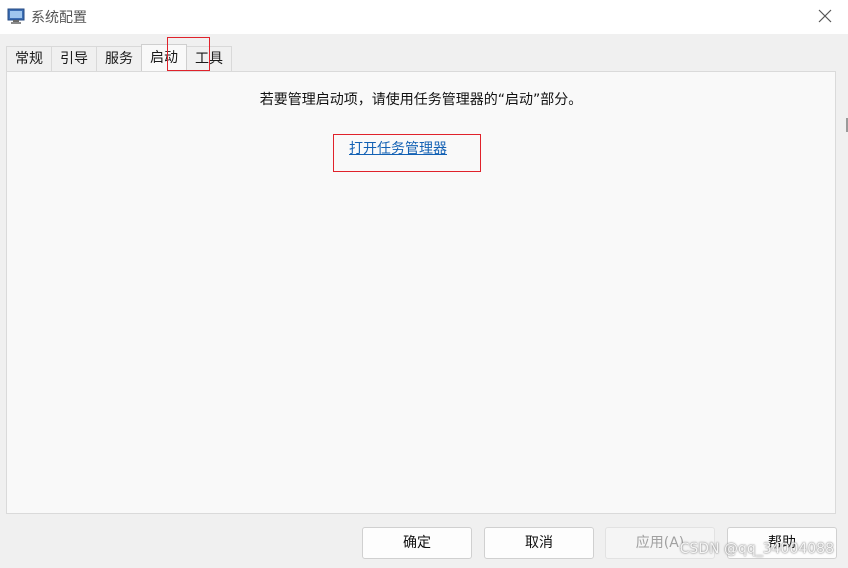  Describe the element at coordinates (756, 549) in the screenshot. I see `watermark: CSDN @qq_34004088` at that location.